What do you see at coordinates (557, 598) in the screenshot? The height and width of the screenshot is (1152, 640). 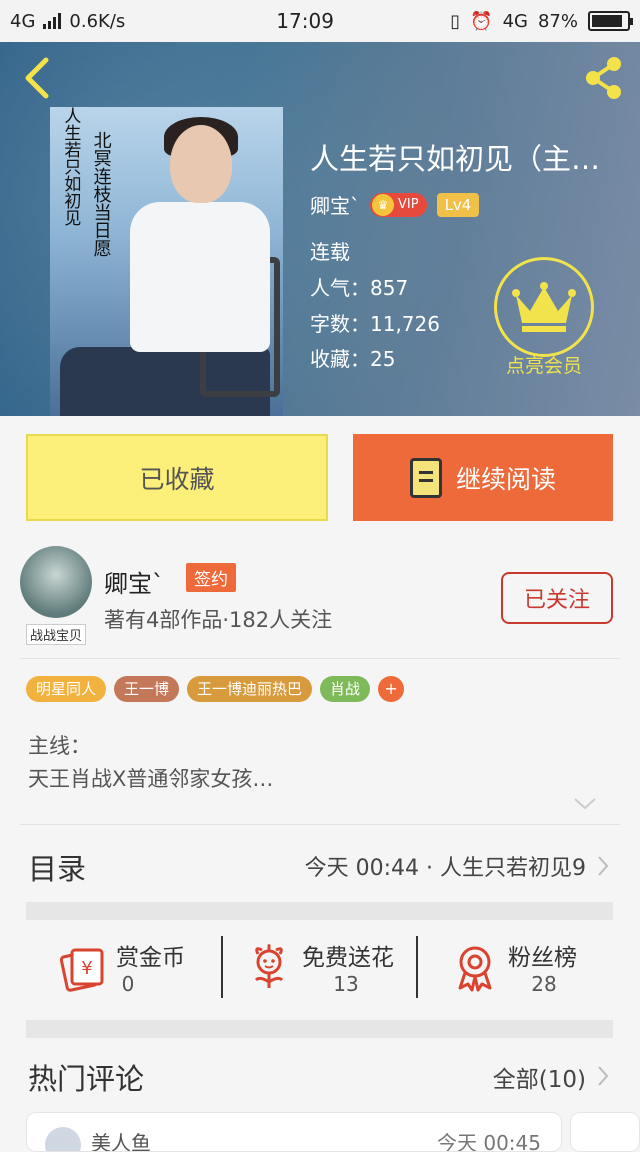 I see `follow-button: 已关注` at bounding box center [557, 598].